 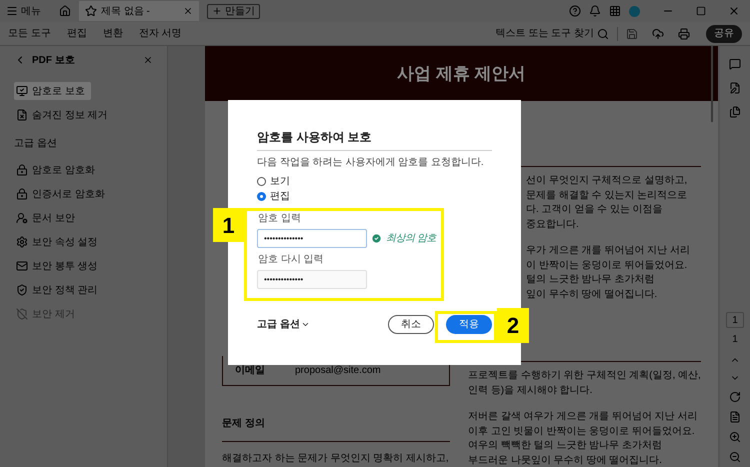 I want to click on paragraph: 우가 게으른 개를 뛰어넘어 지난 서리 이 반짝이는 웅덩이로 뛰어들었어요. 털의 느긋한 밤나무 초가처럼 잎이 무수히 땅에 떨어집니다., so click(x=608, y=273).